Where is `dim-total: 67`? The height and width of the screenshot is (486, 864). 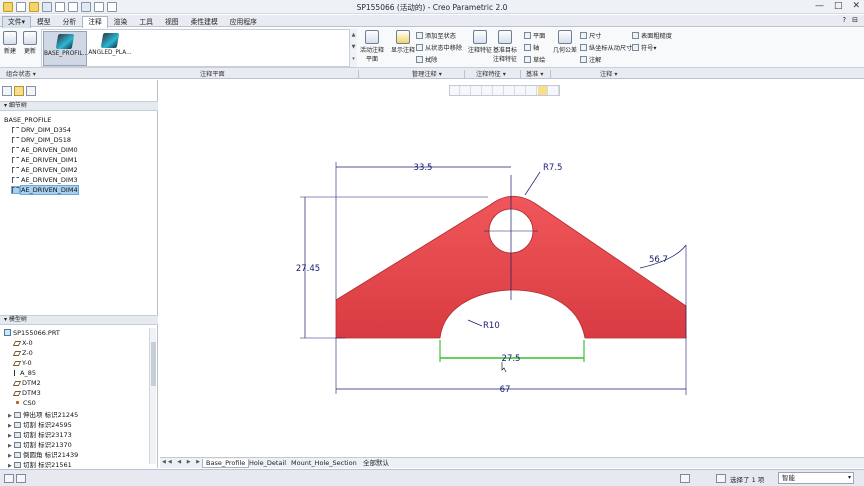 dim-total: 67 is located at coordinates (505, 390).